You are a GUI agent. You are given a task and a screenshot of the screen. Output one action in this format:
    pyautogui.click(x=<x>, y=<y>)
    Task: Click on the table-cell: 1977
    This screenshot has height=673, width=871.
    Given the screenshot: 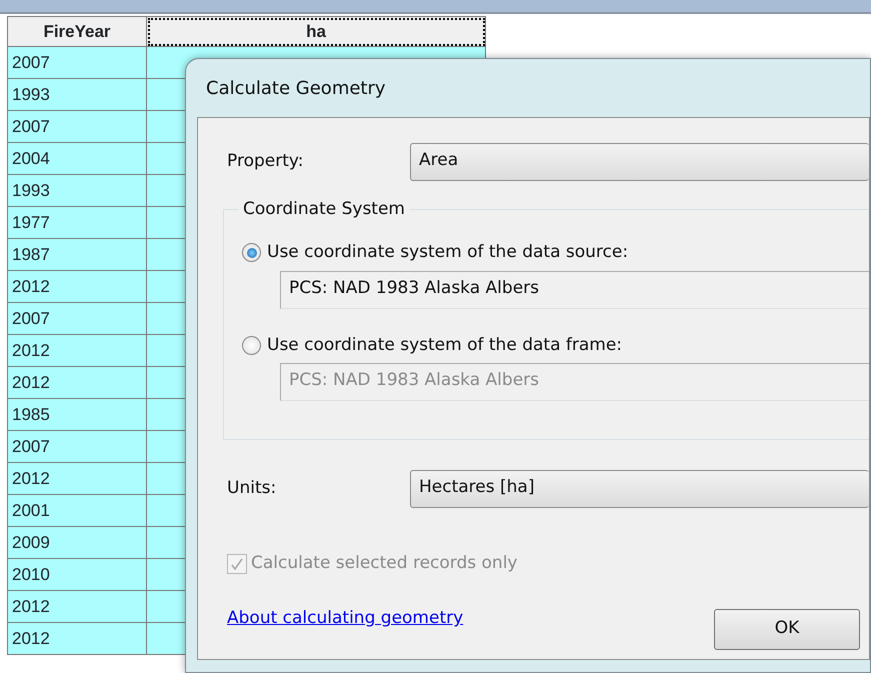 What is the action you would take?
    pyautogui.click(x=77, y=222)
    